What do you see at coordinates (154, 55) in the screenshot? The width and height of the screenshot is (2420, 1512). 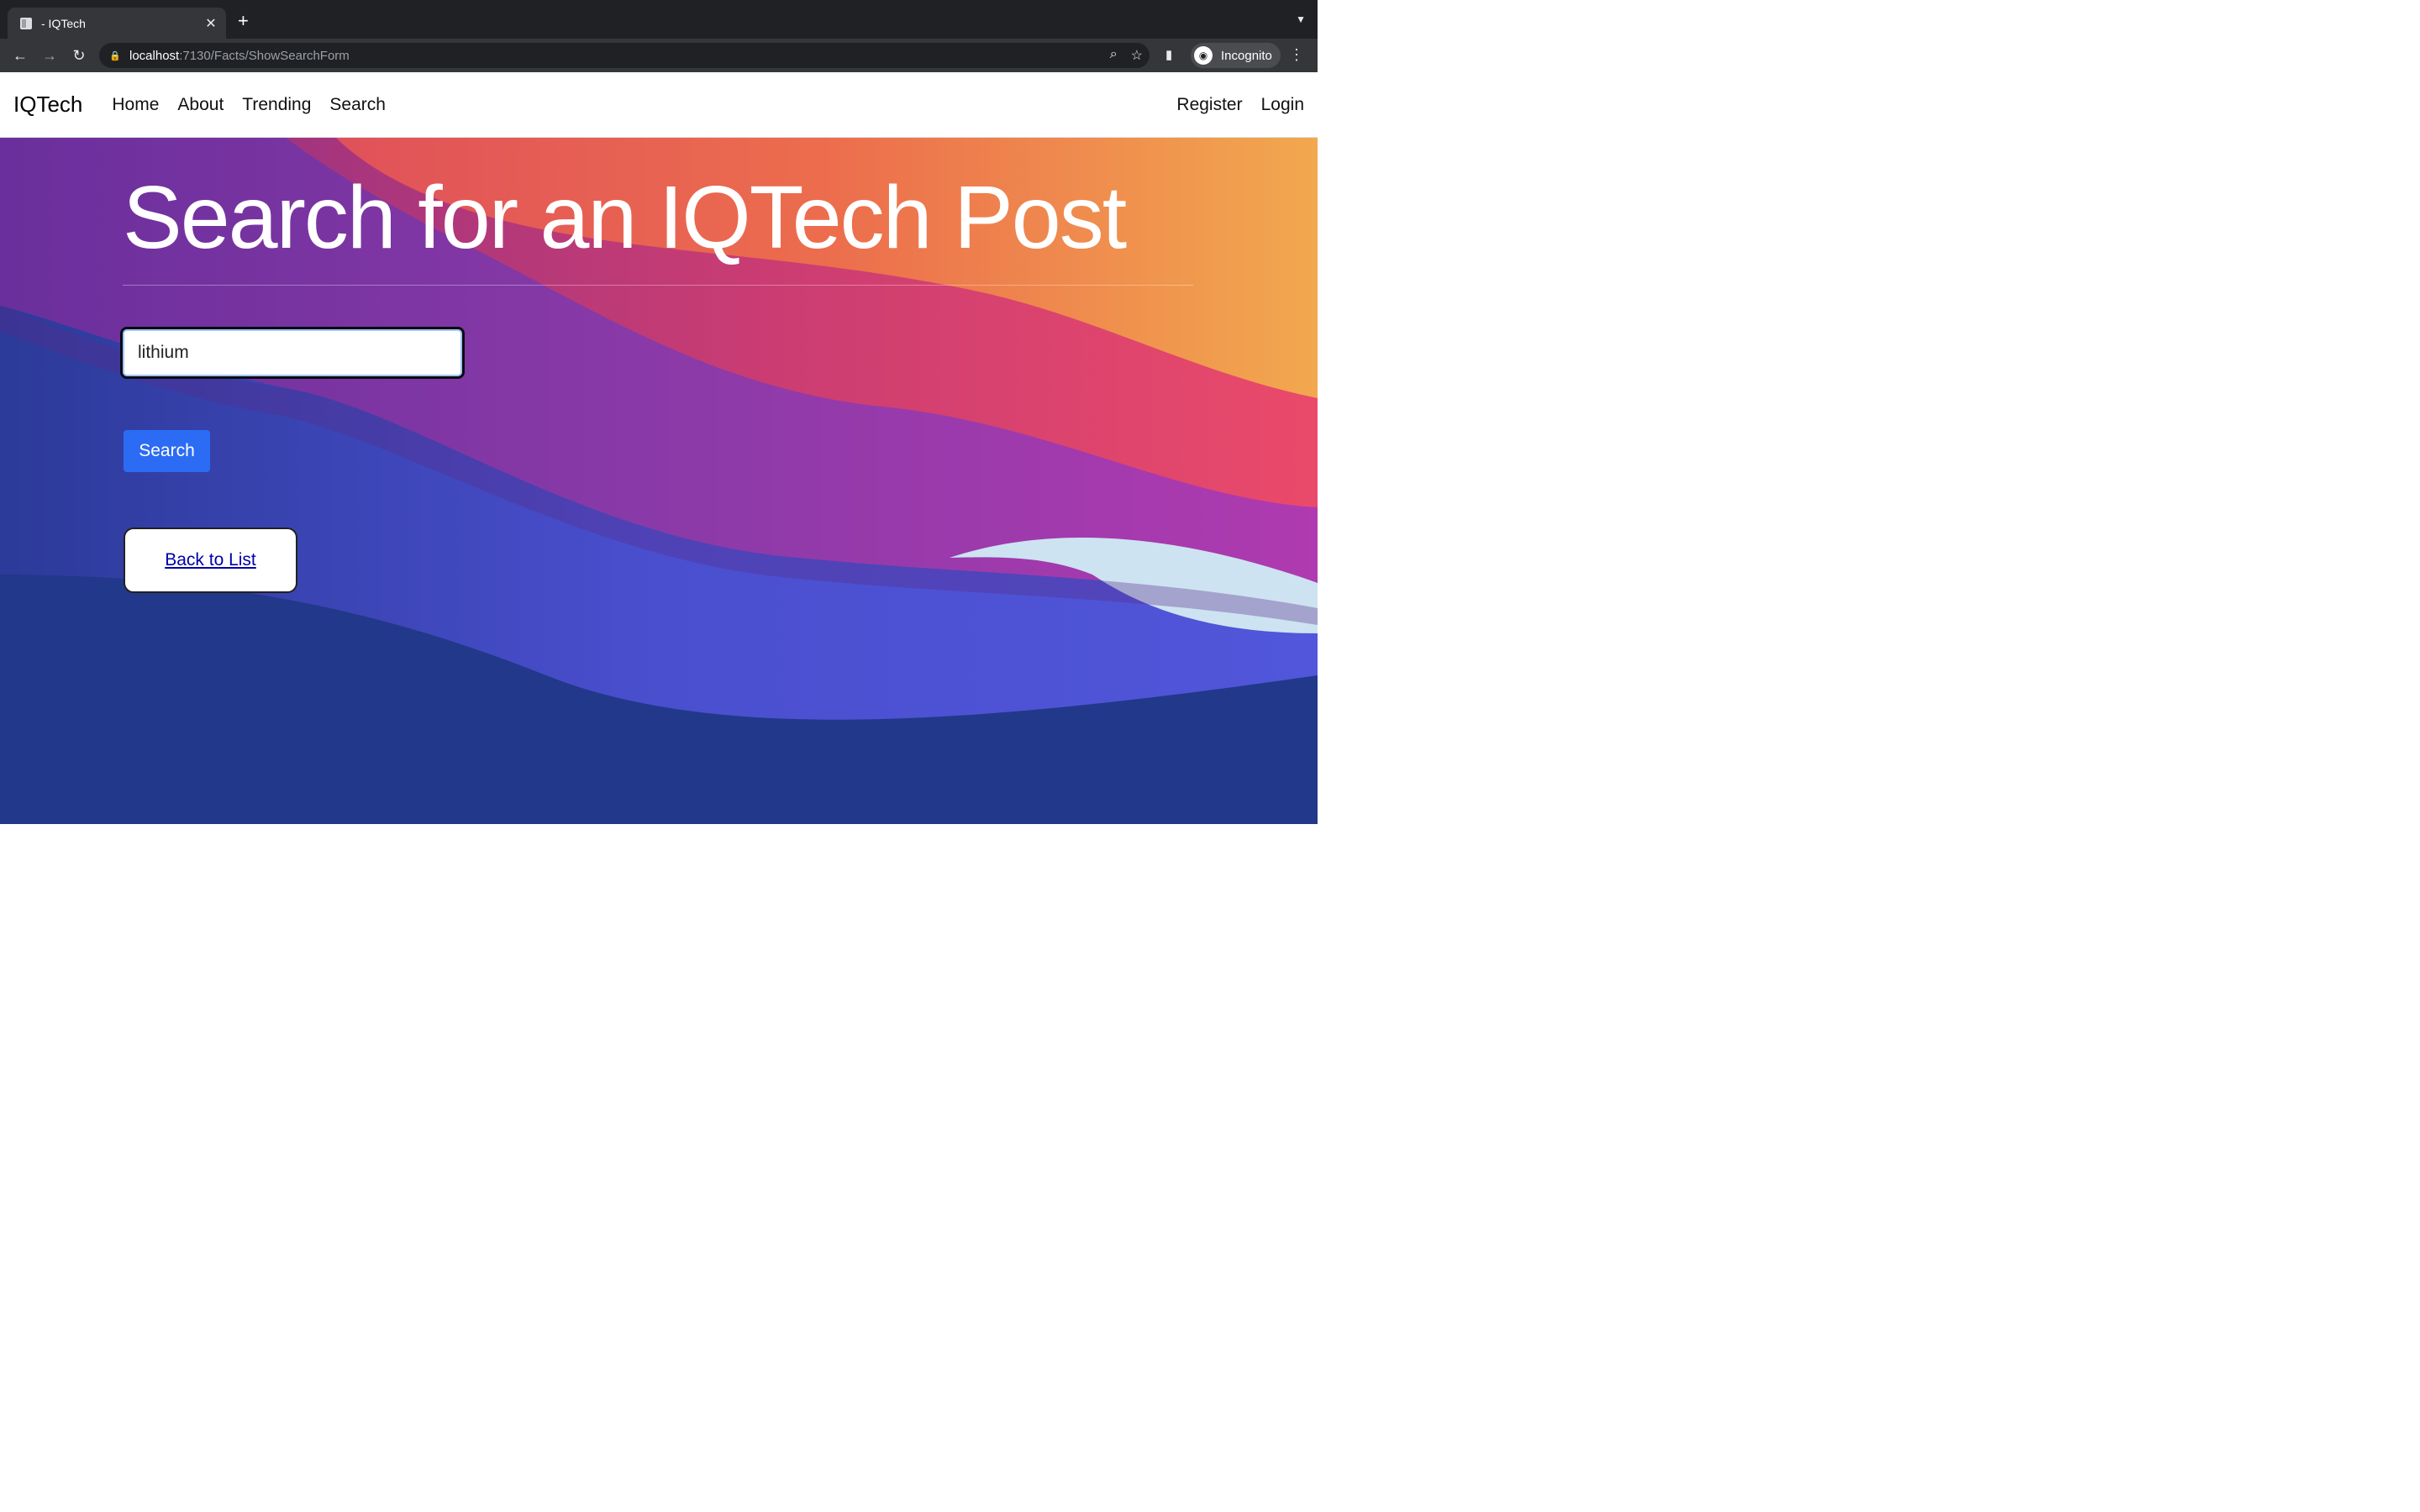 I see `url-host: localhost` at bounding box center [154, 55].